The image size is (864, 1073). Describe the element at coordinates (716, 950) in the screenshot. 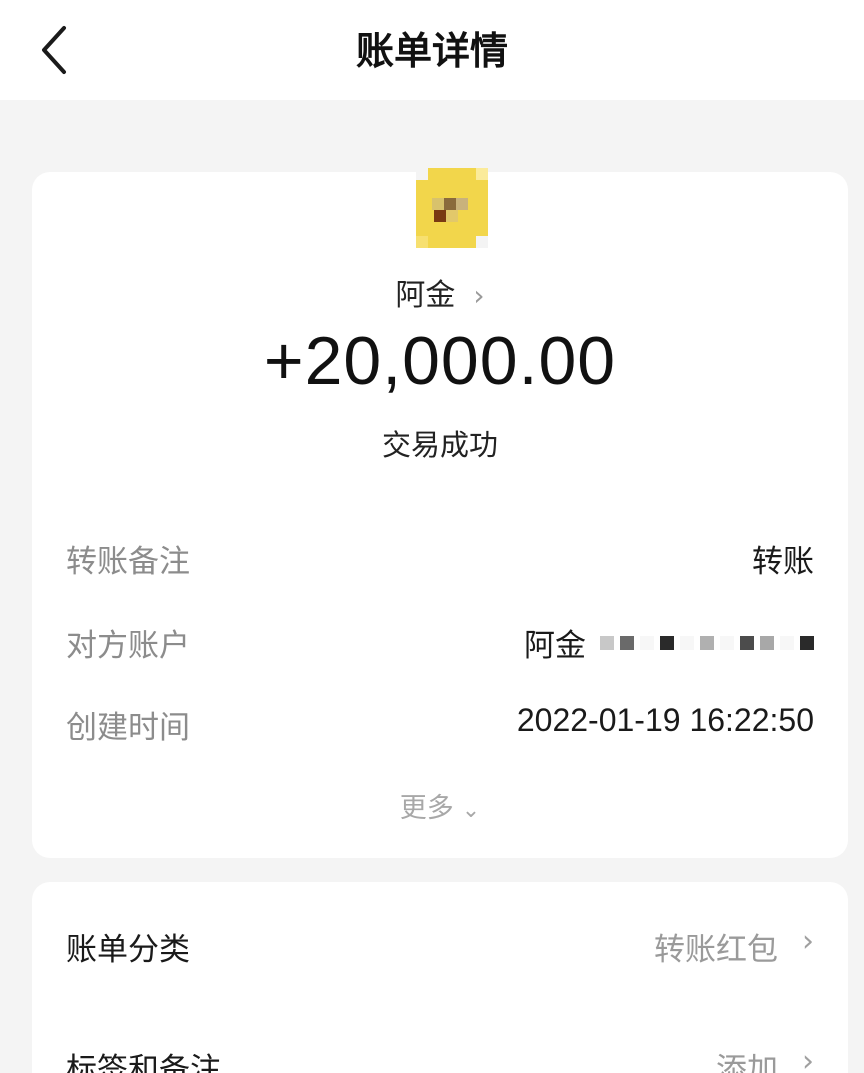

I see `bill-category-value: 转账红包` at that location.